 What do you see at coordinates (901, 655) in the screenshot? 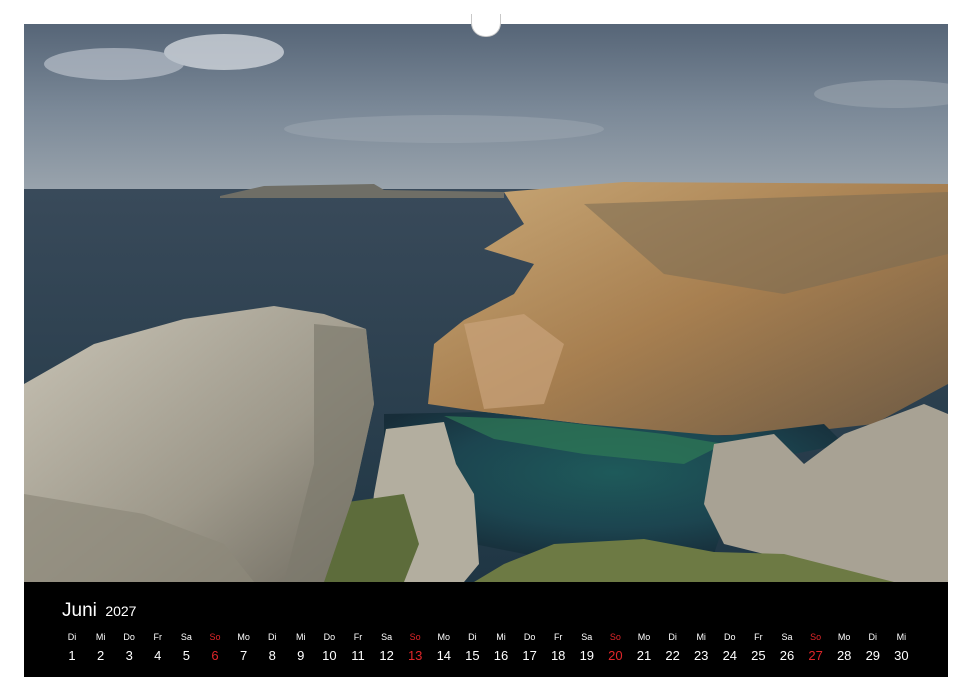
I see `day-number: 30` at bounding box center [901, 655].